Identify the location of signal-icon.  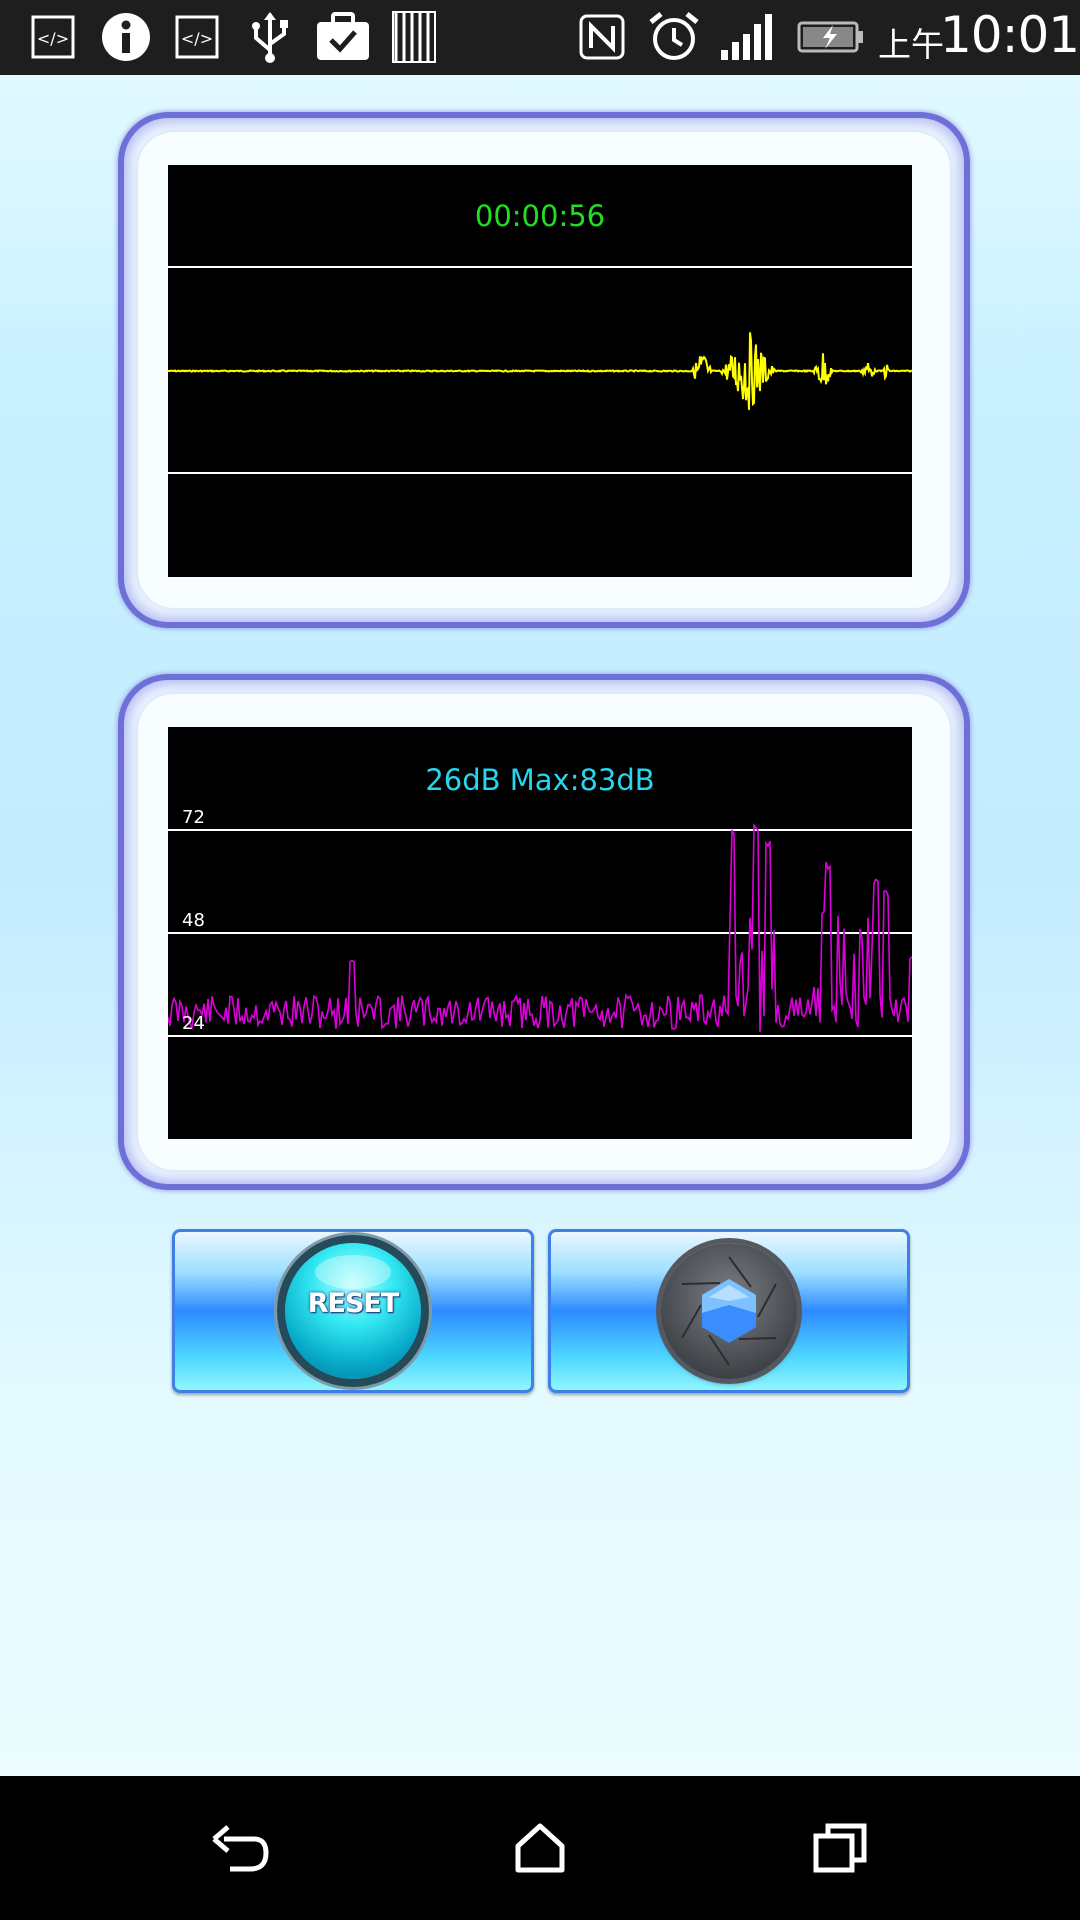
(748, 37).